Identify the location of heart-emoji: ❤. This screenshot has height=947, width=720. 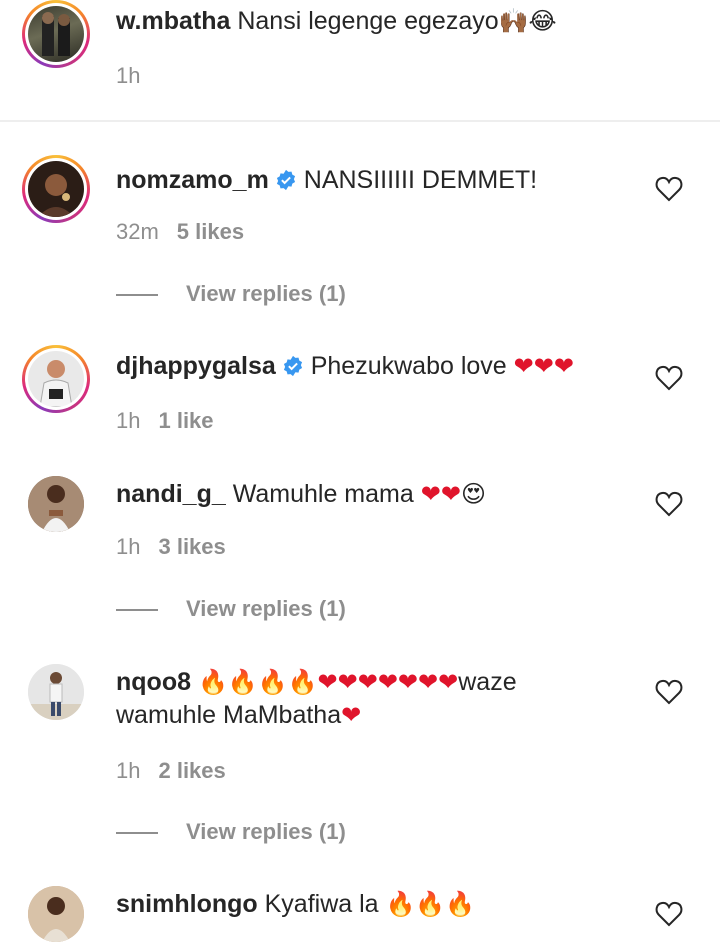
(351, 715).